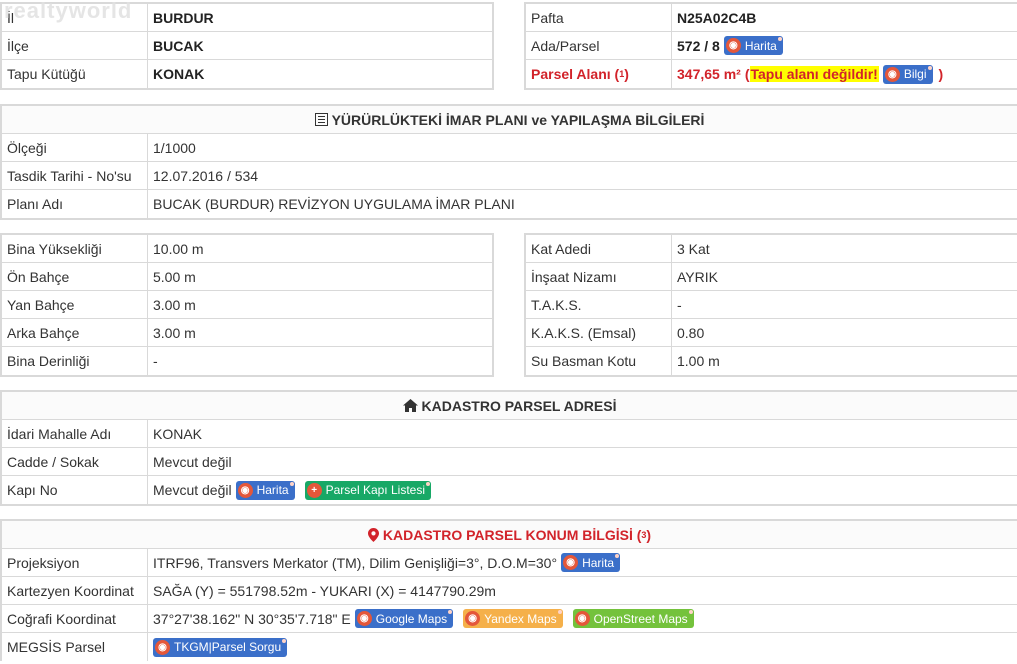 The image size is (1017, 664). I want to click on konum-header: KADASTRO PARSEL KONUM BİLGİSİ (3), so click(509, 535).